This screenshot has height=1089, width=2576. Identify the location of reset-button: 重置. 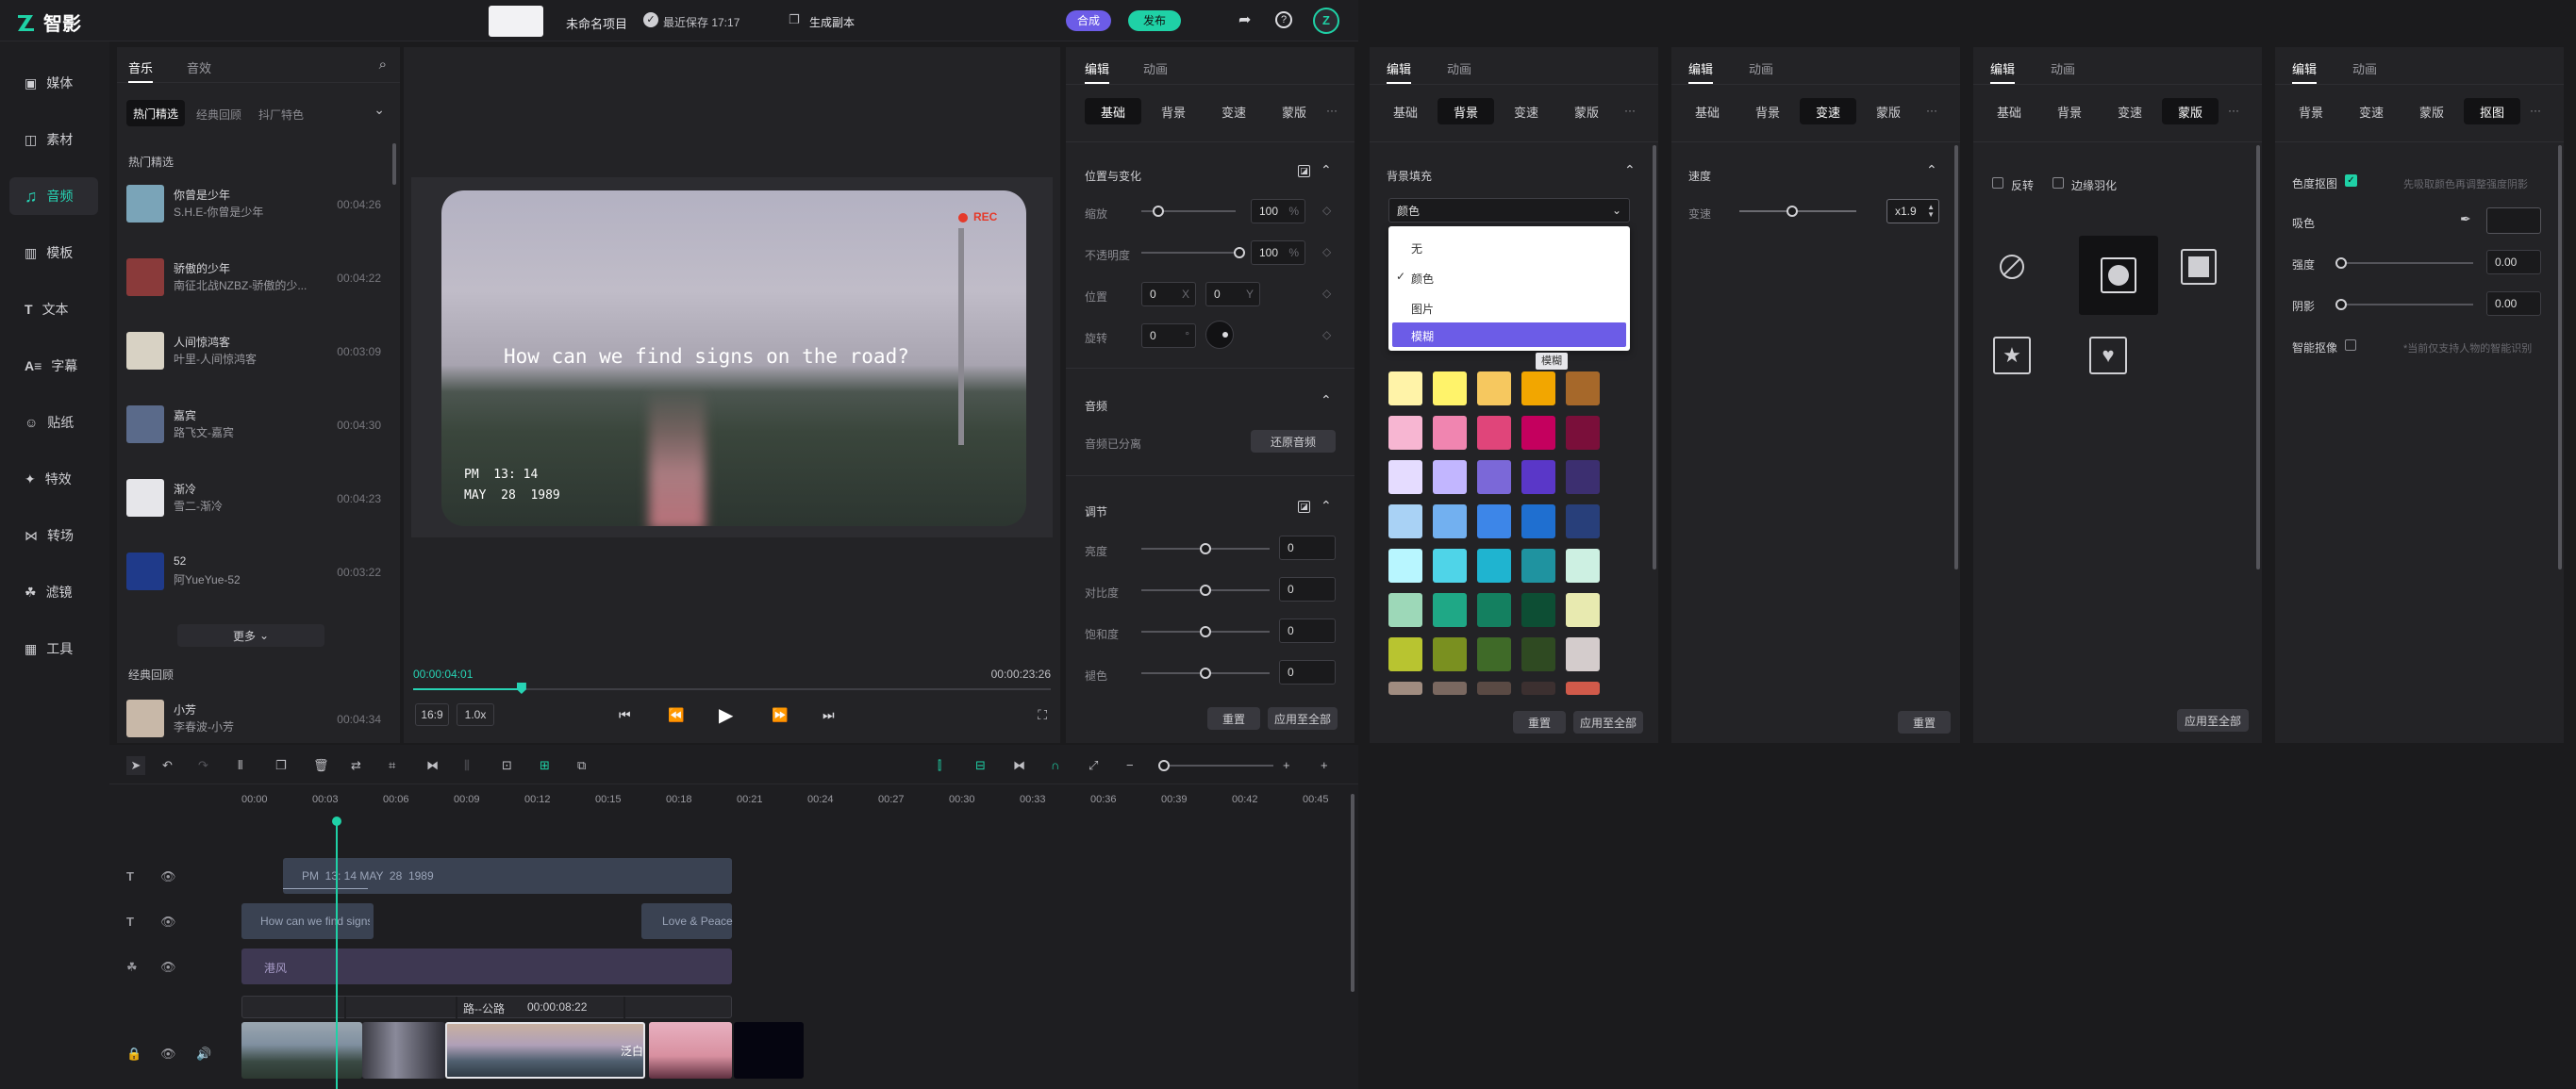
(1539, 722).